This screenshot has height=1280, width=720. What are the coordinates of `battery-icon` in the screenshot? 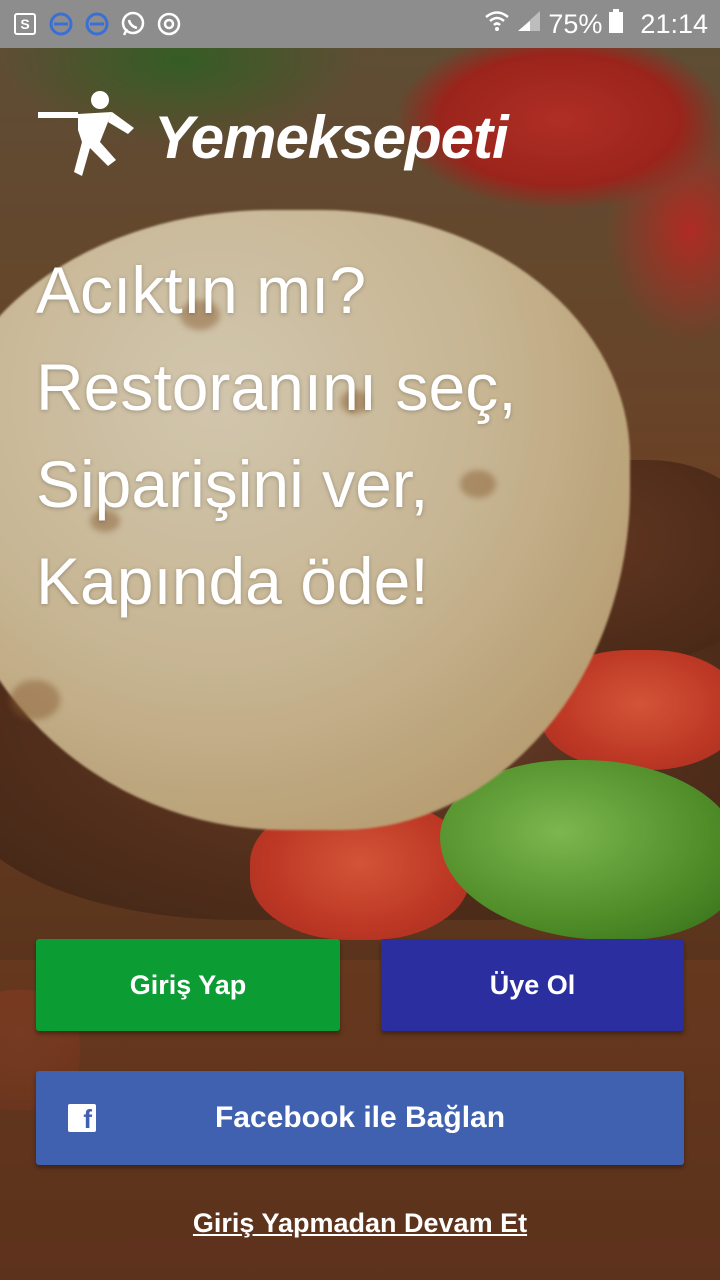 It's located at (616, 24).